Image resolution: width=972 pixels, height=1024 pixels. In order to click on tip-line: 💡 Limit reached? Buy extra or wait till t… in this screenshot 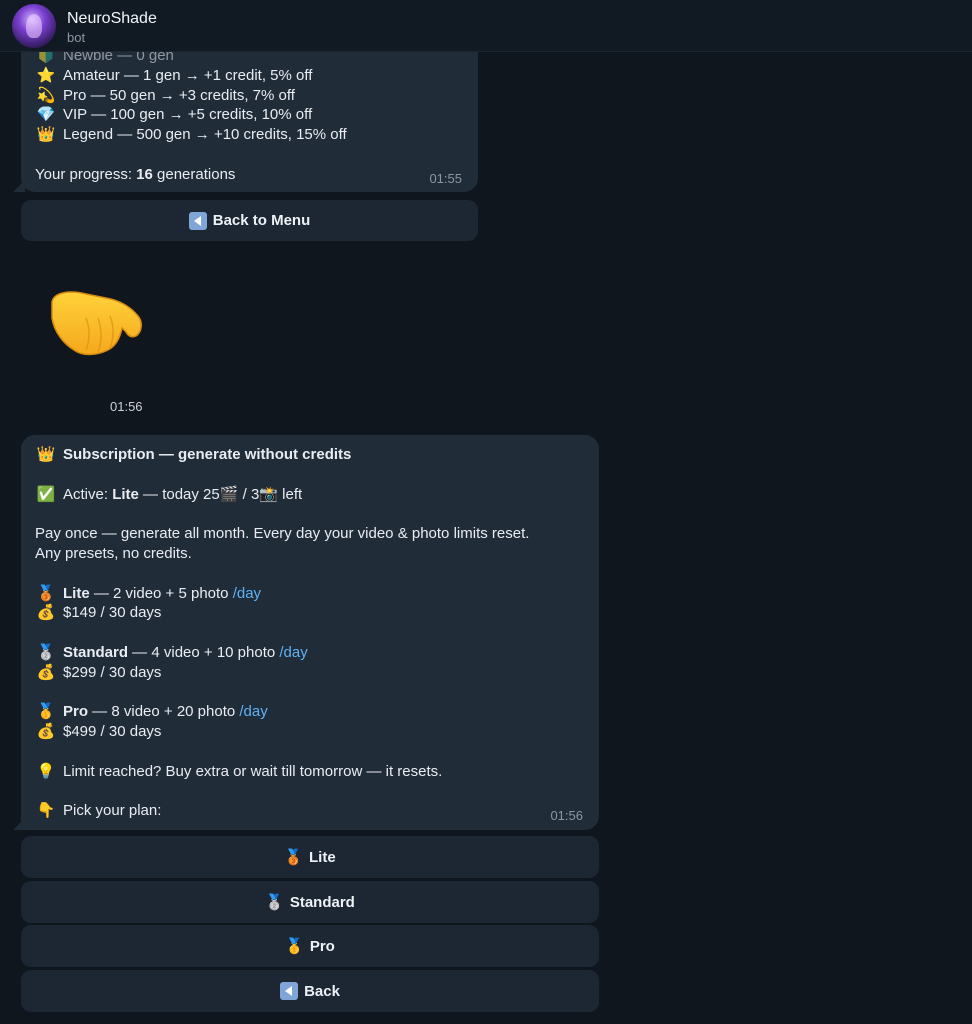, I will do `click(282, 772)`.